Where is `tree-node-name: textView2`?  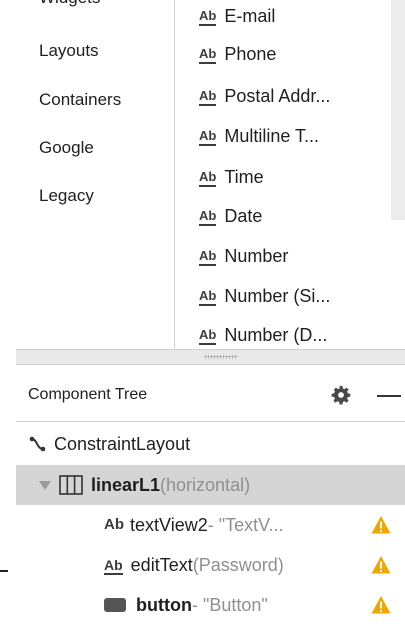 tree-node-name: textView2 is located at coordinates (169, 524).